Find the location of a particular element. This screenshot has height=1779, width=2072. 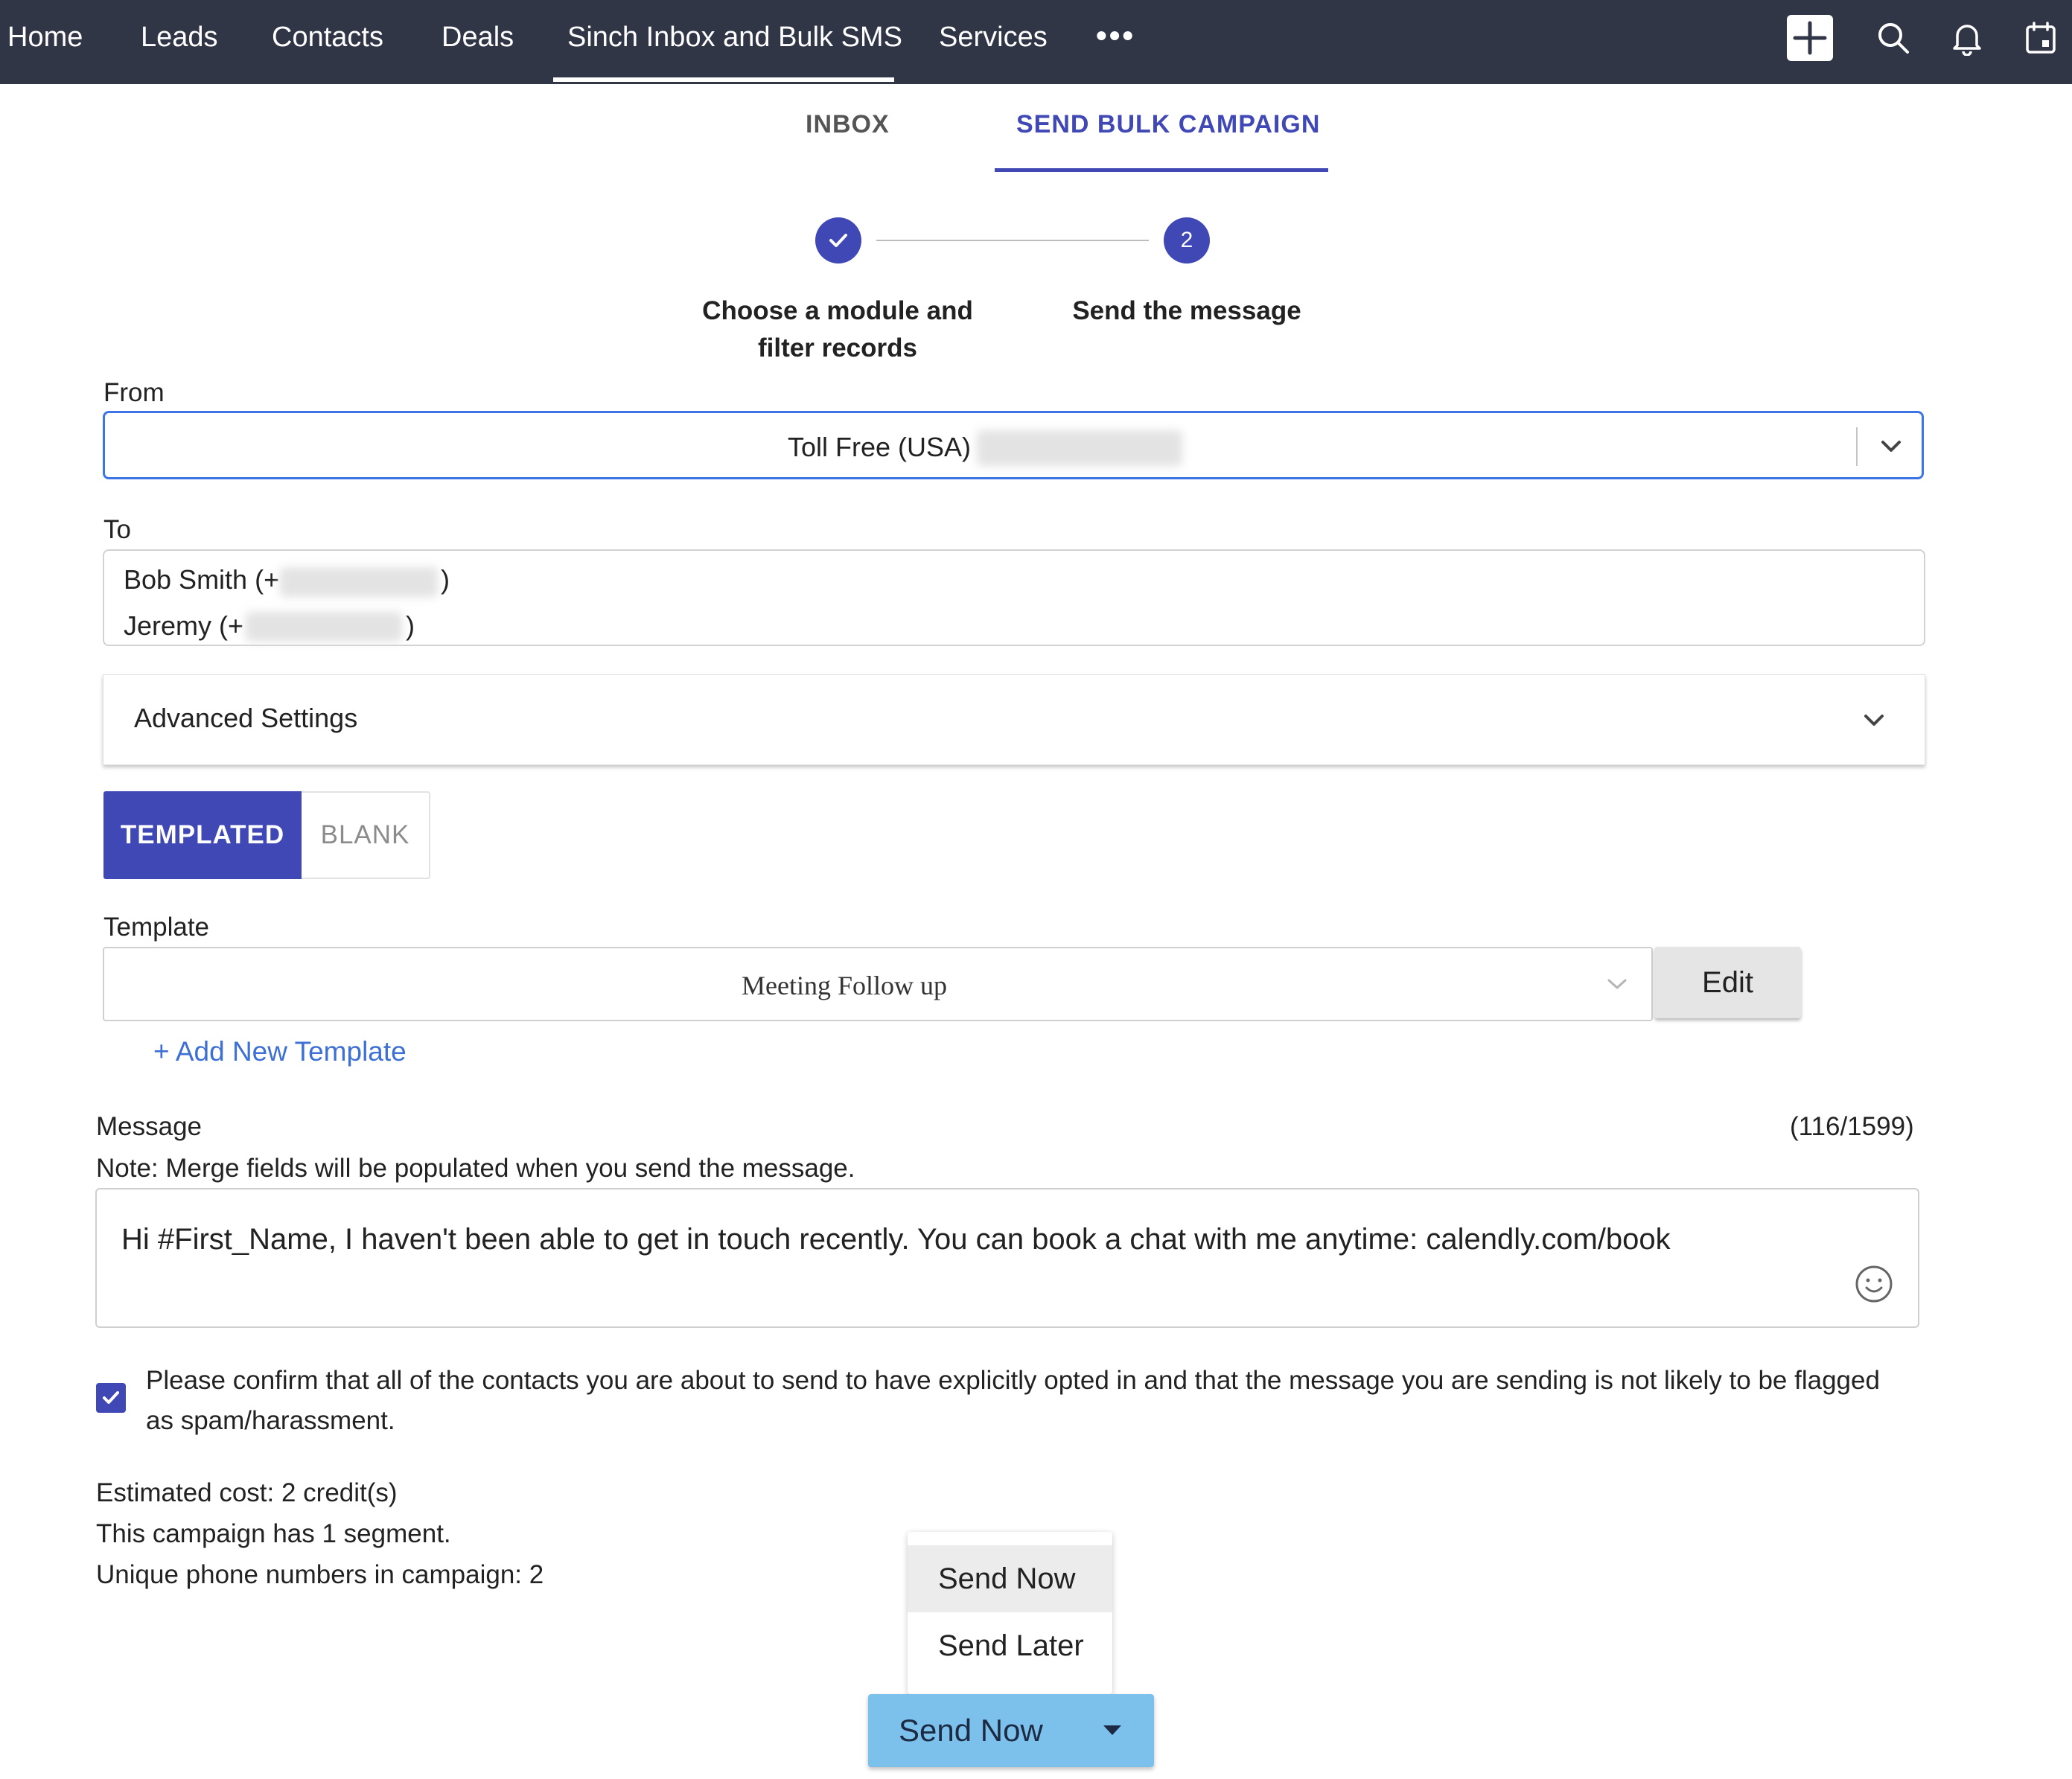

segment-count: This campaign has 1 segment. is located at coordinates (273, 1533).